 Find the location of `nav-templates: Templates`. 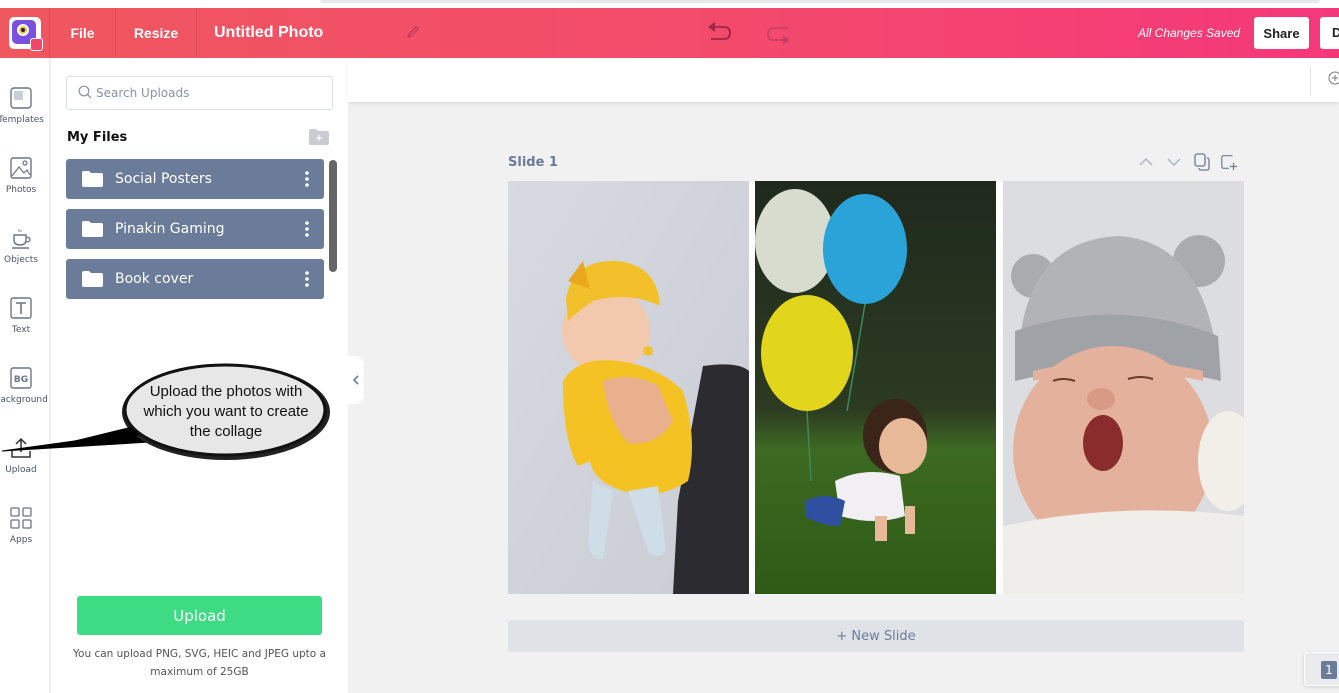

nav-templates: Templates is located at coordinates (25, 118).